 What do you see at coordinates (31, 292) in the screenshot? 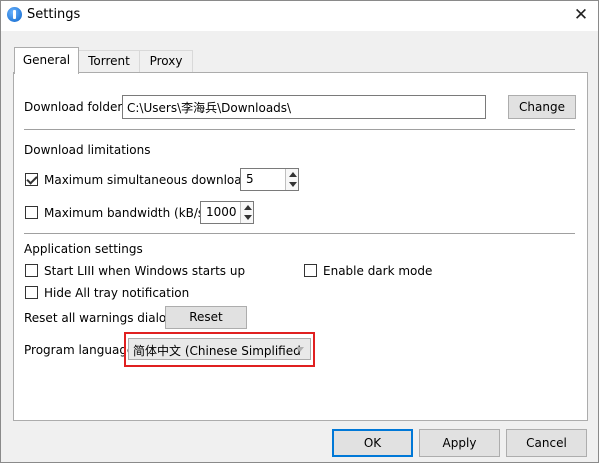
I see `hide-tray-checkbox` at bounding box center [31, 292].